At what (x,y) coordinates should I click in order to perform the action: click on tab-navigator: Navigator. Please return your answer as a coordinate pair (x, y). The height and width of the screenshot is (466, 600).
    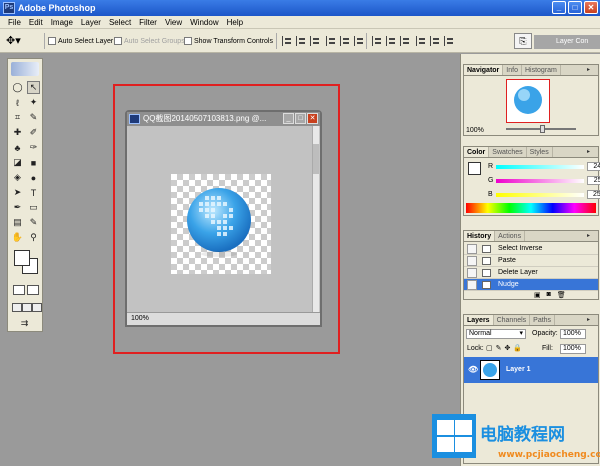
    Looking at the image, I should click on (484, 70).